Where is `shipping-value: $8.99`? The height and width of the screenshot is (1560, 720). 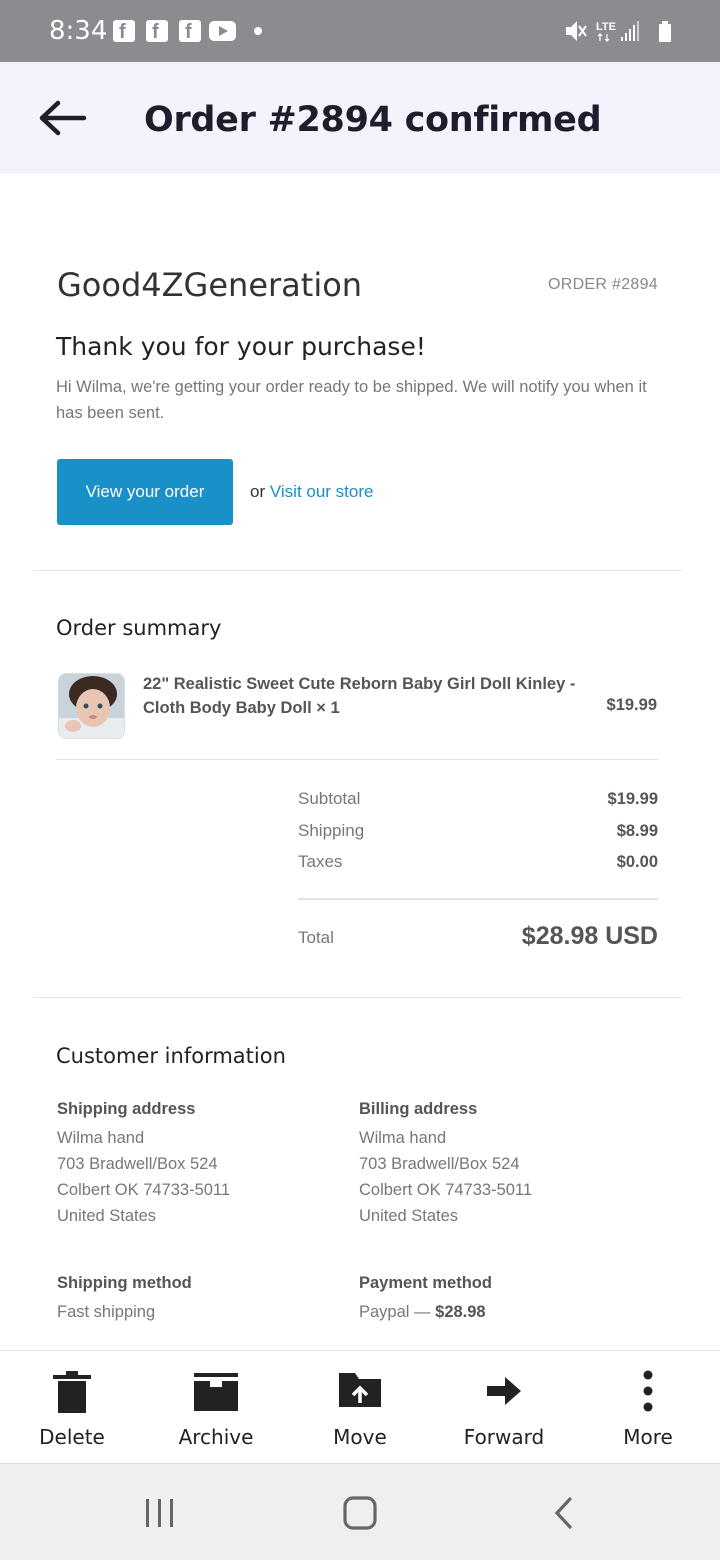
shipping-value: $8.99 is located at coordinates (637, 831).